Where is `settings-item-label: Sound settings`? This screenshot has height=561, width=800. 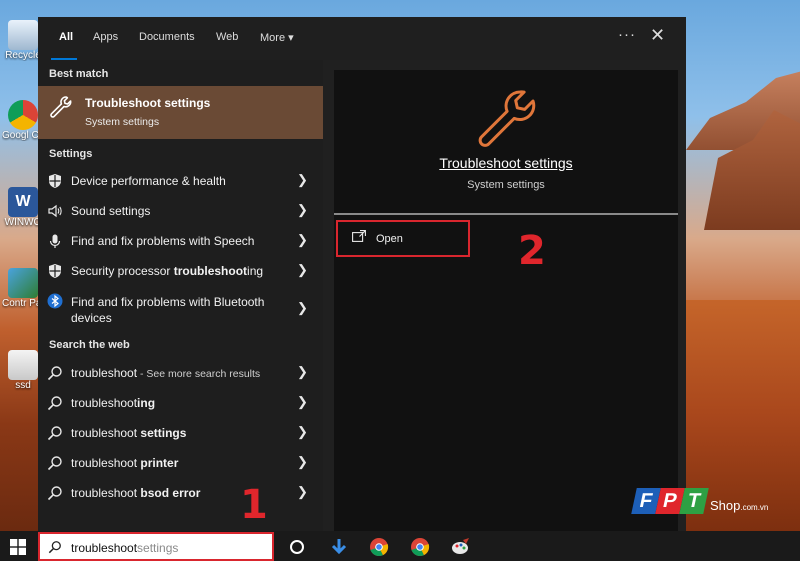
settings-item-label: Sound settings is located at coordinates (111, 211).